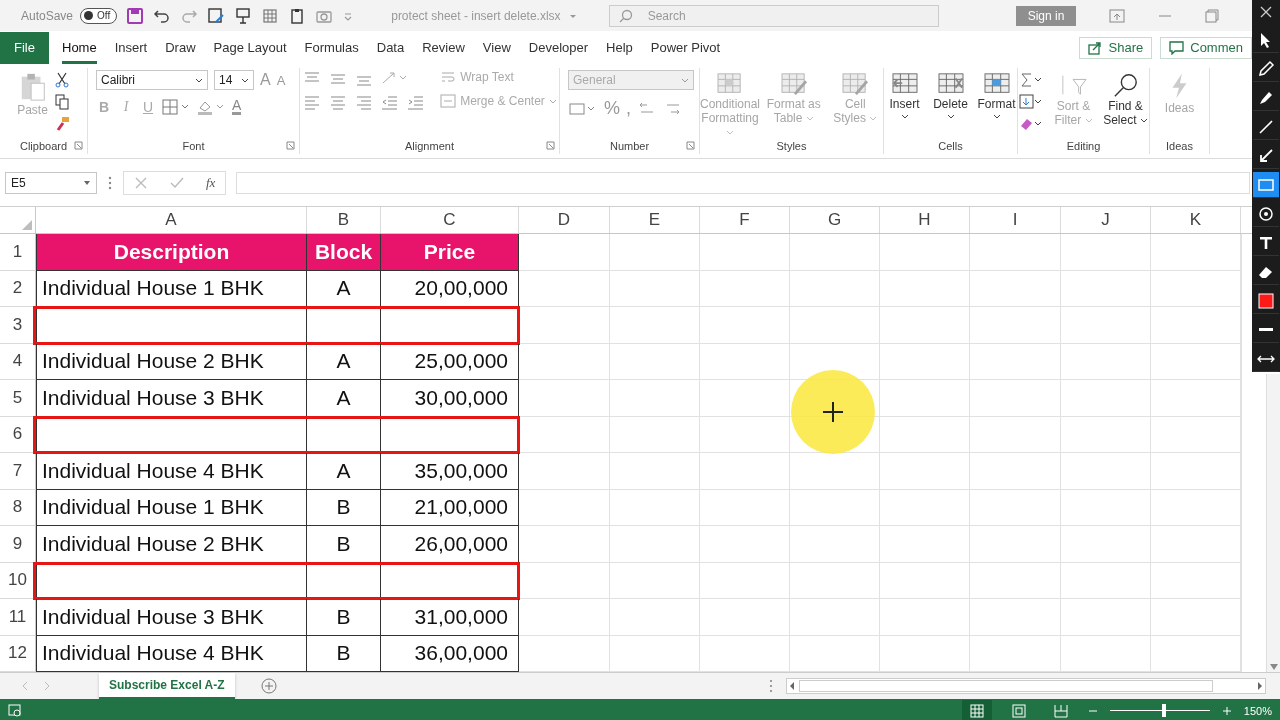 This screenshot has height=720, width=1280. I want to click on font-name-field: Calibri, so click(152, 80).